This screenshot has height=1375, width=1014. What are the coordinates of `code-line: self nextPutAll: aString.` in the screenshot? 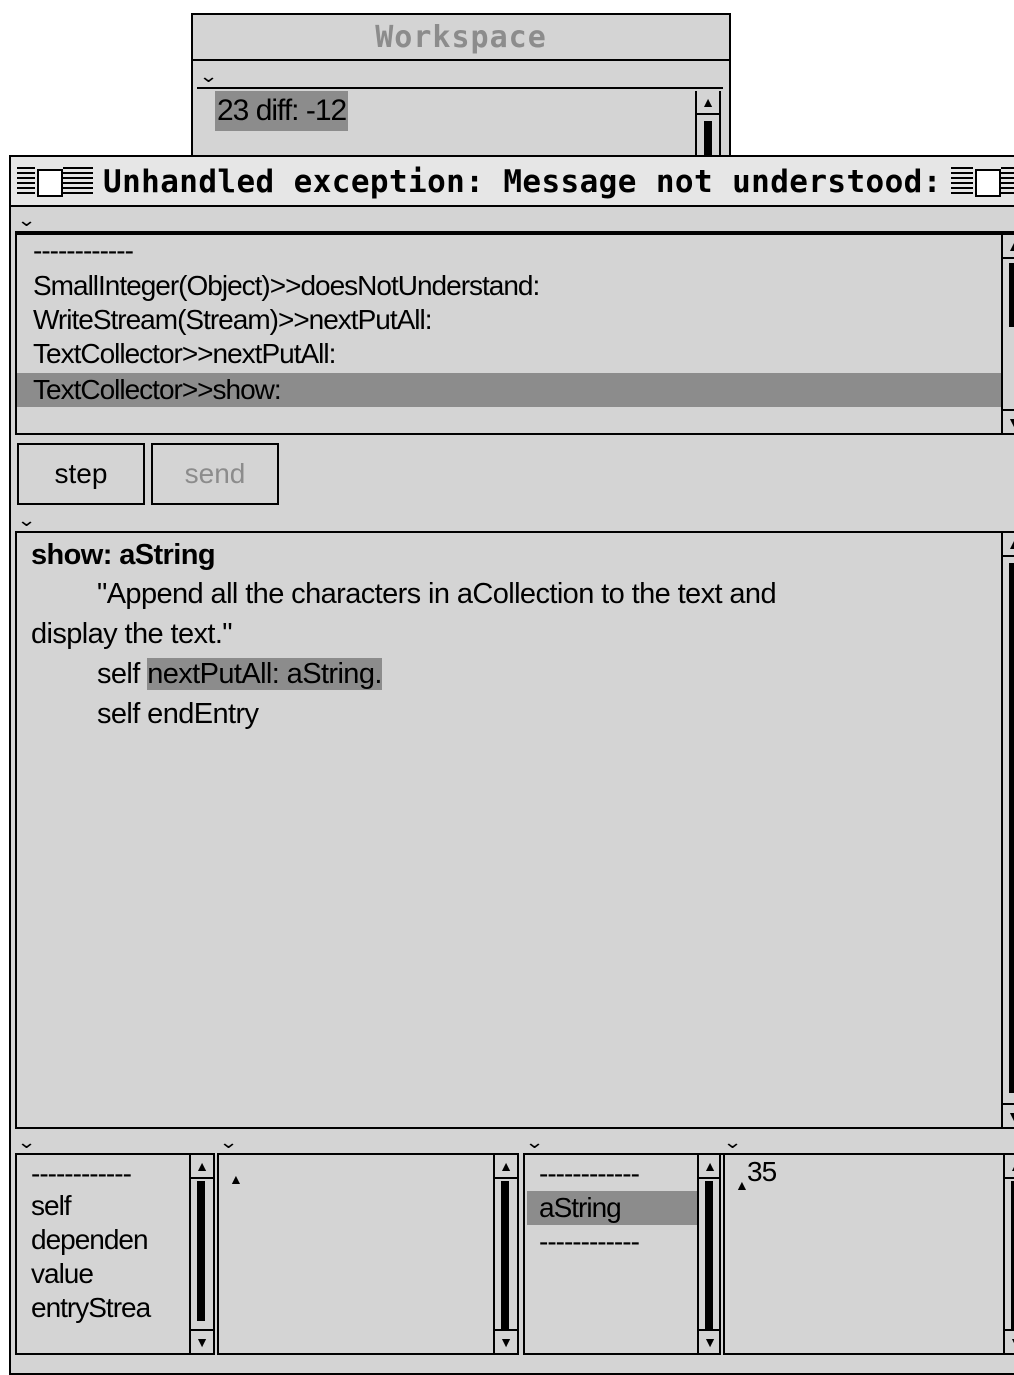 It's located at (239, 674).